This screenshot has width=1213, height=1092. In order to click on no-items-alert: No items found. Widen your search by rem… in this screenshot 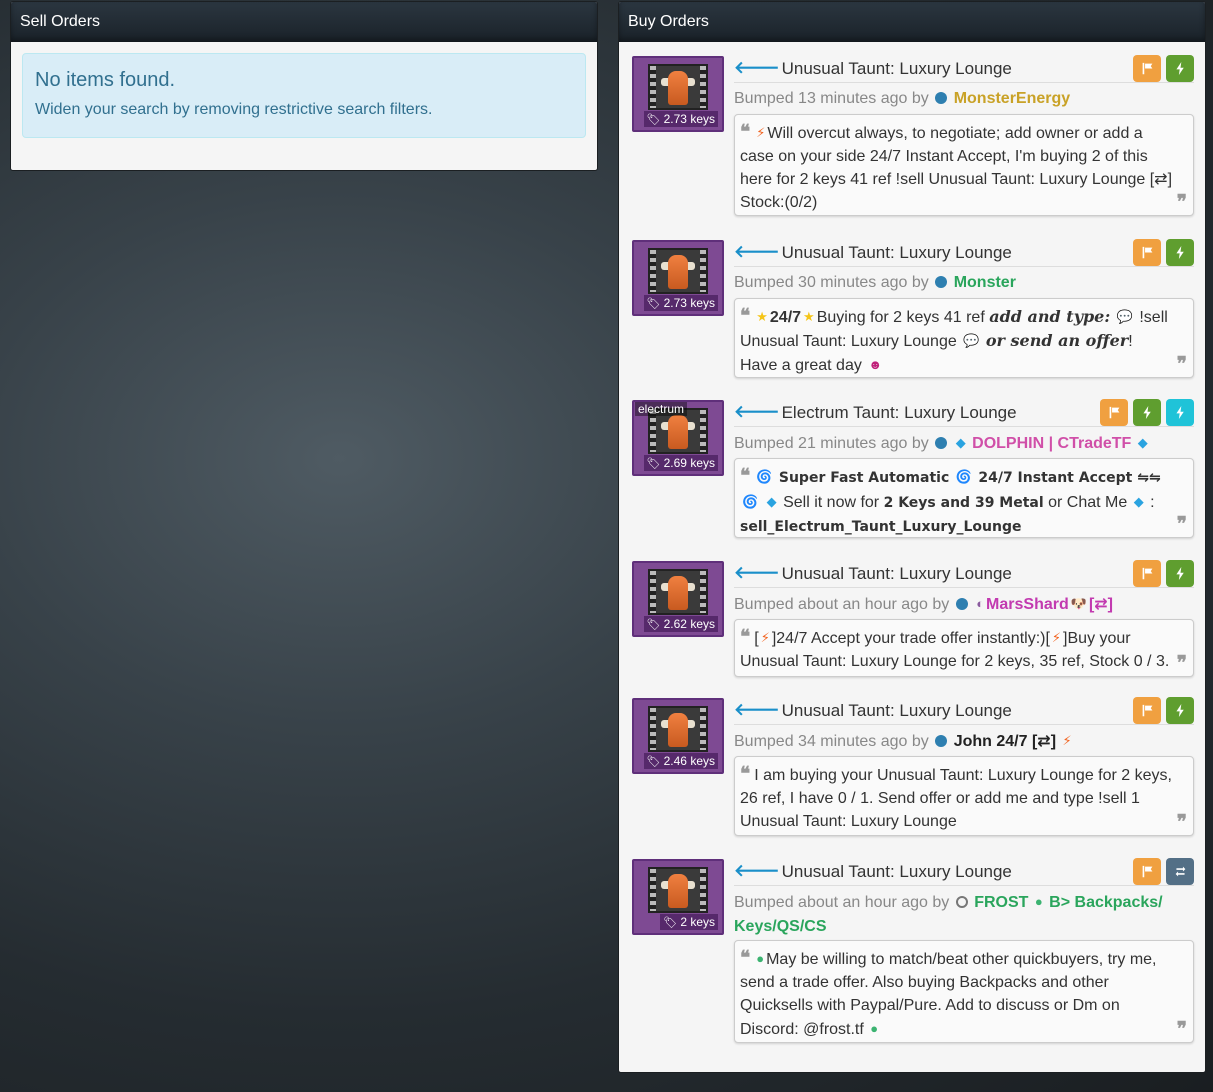, I will do `click(304, 95)`.